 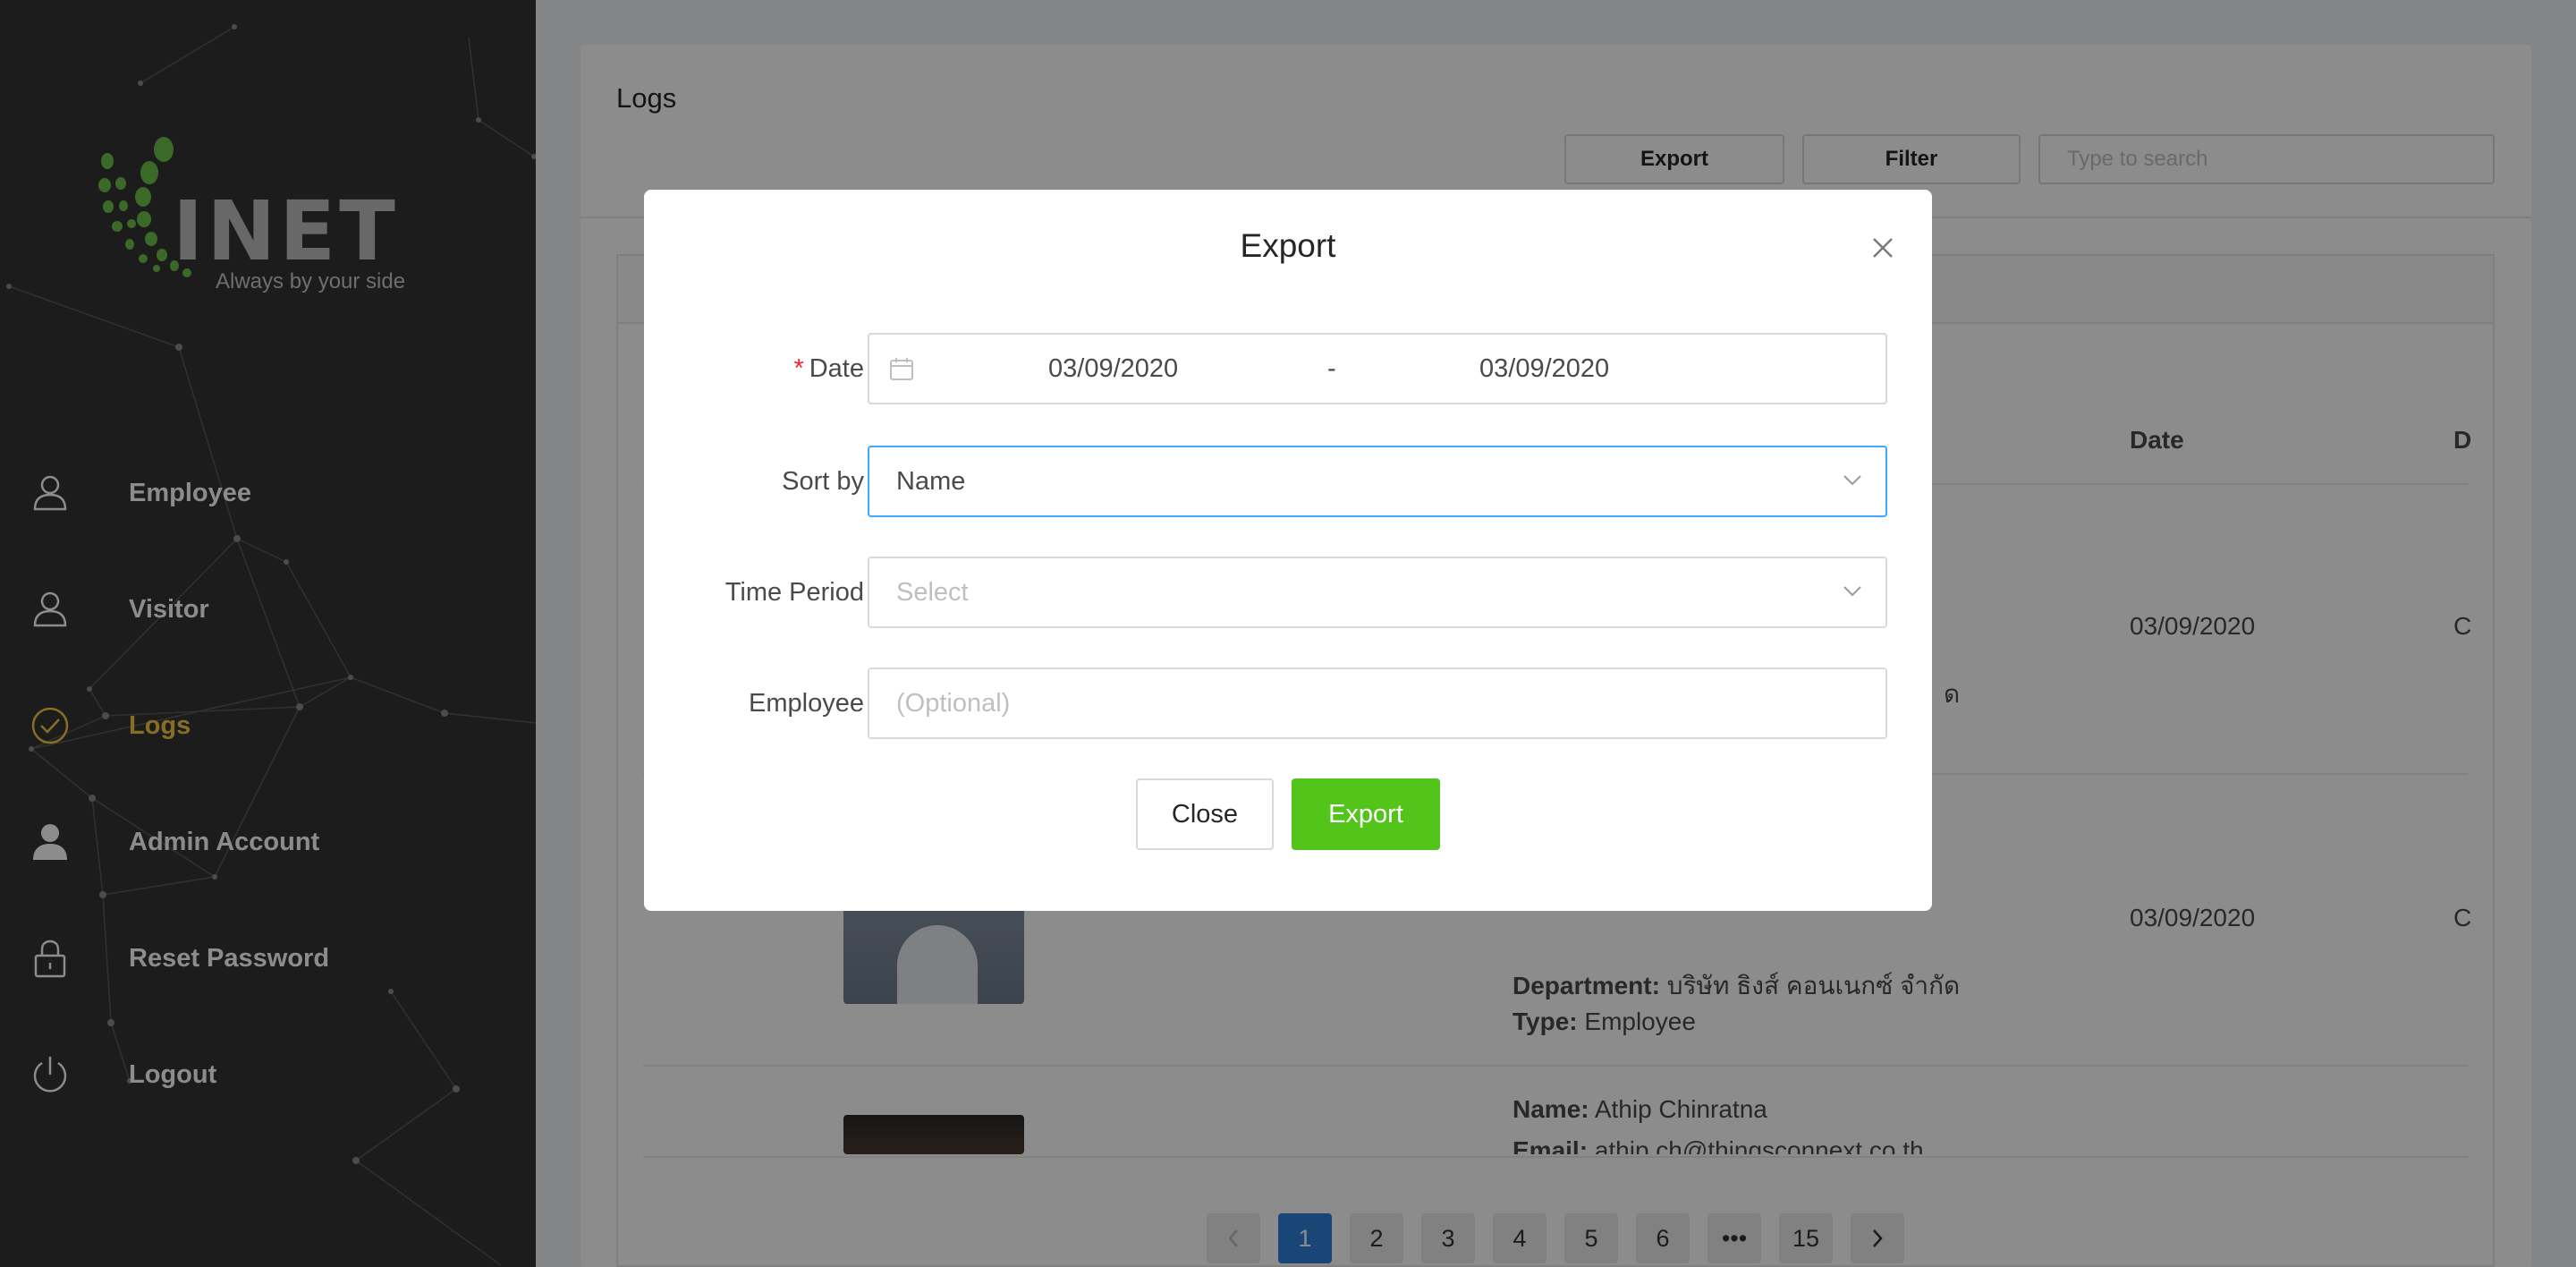 I want to click on date-label: * Date, so click(x=828, y=368).